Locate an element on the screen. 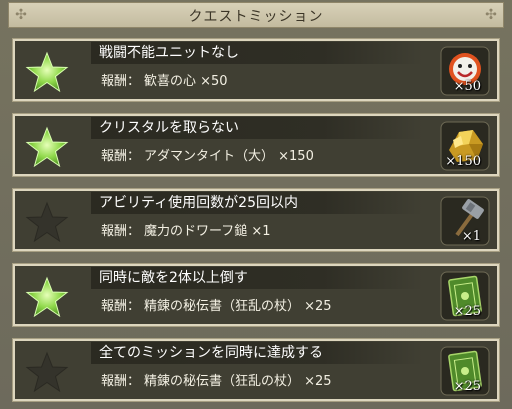 The width and height of the screenshot is (512, 409). reward-value: 魔力のドワーフ鎚 ×1 is located at coordinates (207, 231).